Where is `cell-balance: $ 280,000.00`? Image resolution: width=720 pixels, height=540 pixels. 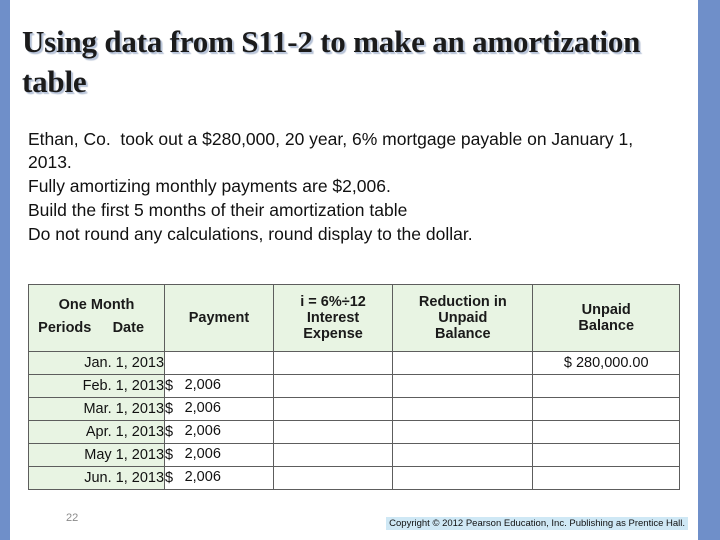
cell-balance: $ 280,000.00 is located at coordinates (606, 363).